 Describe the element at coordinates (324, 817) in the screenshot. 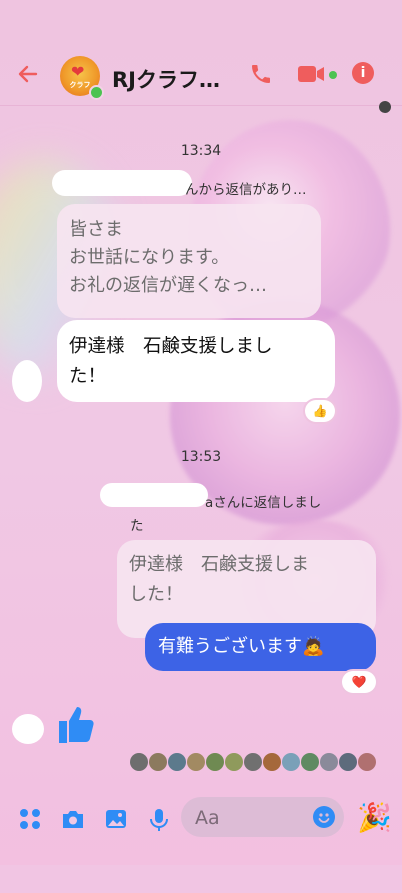

I see `emoji-icon` at that location.